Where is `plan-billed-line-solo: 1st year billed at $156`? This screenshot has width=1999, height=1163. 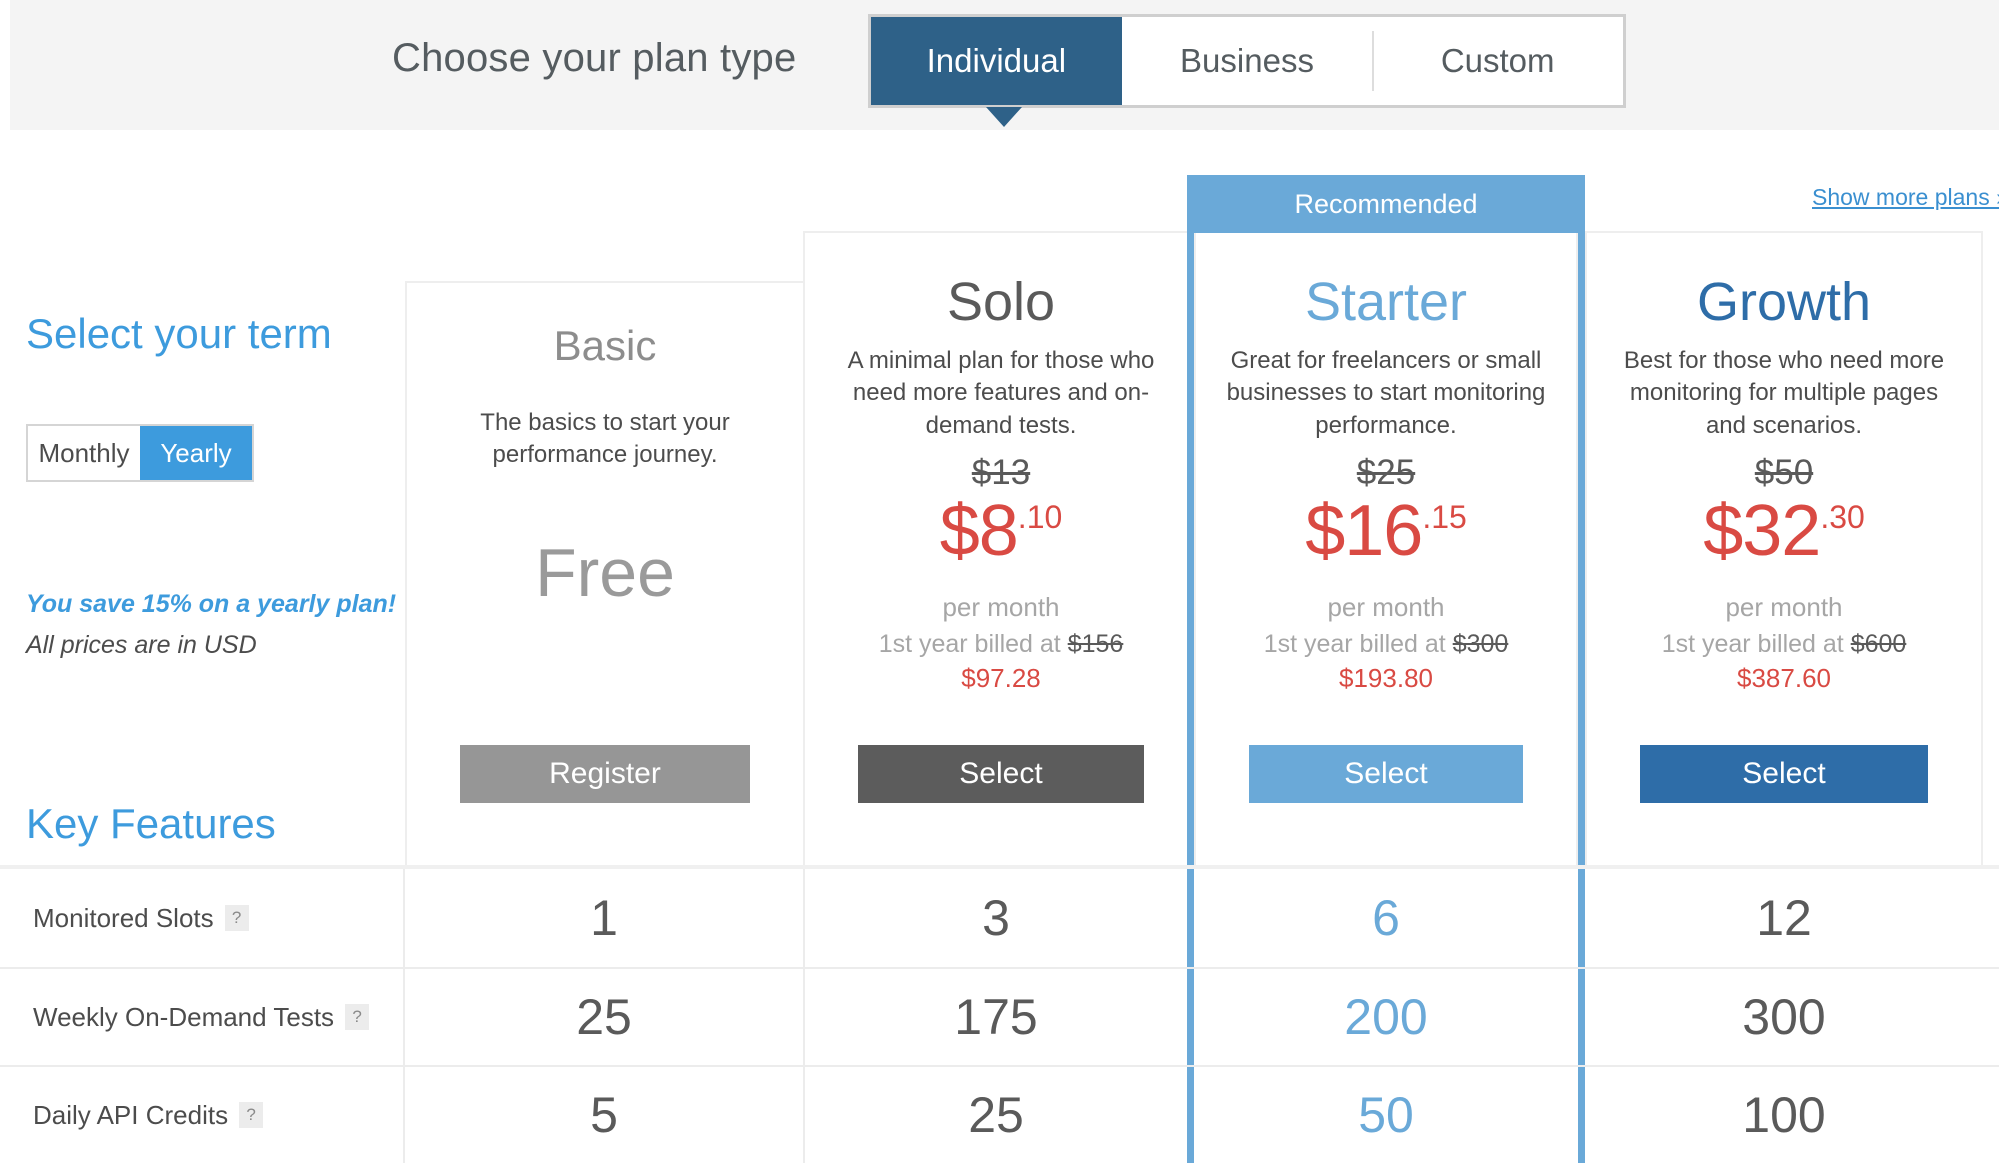
plan-billed-line-solo: 1st year billed at $156 is located at coordinates (1001, 644).